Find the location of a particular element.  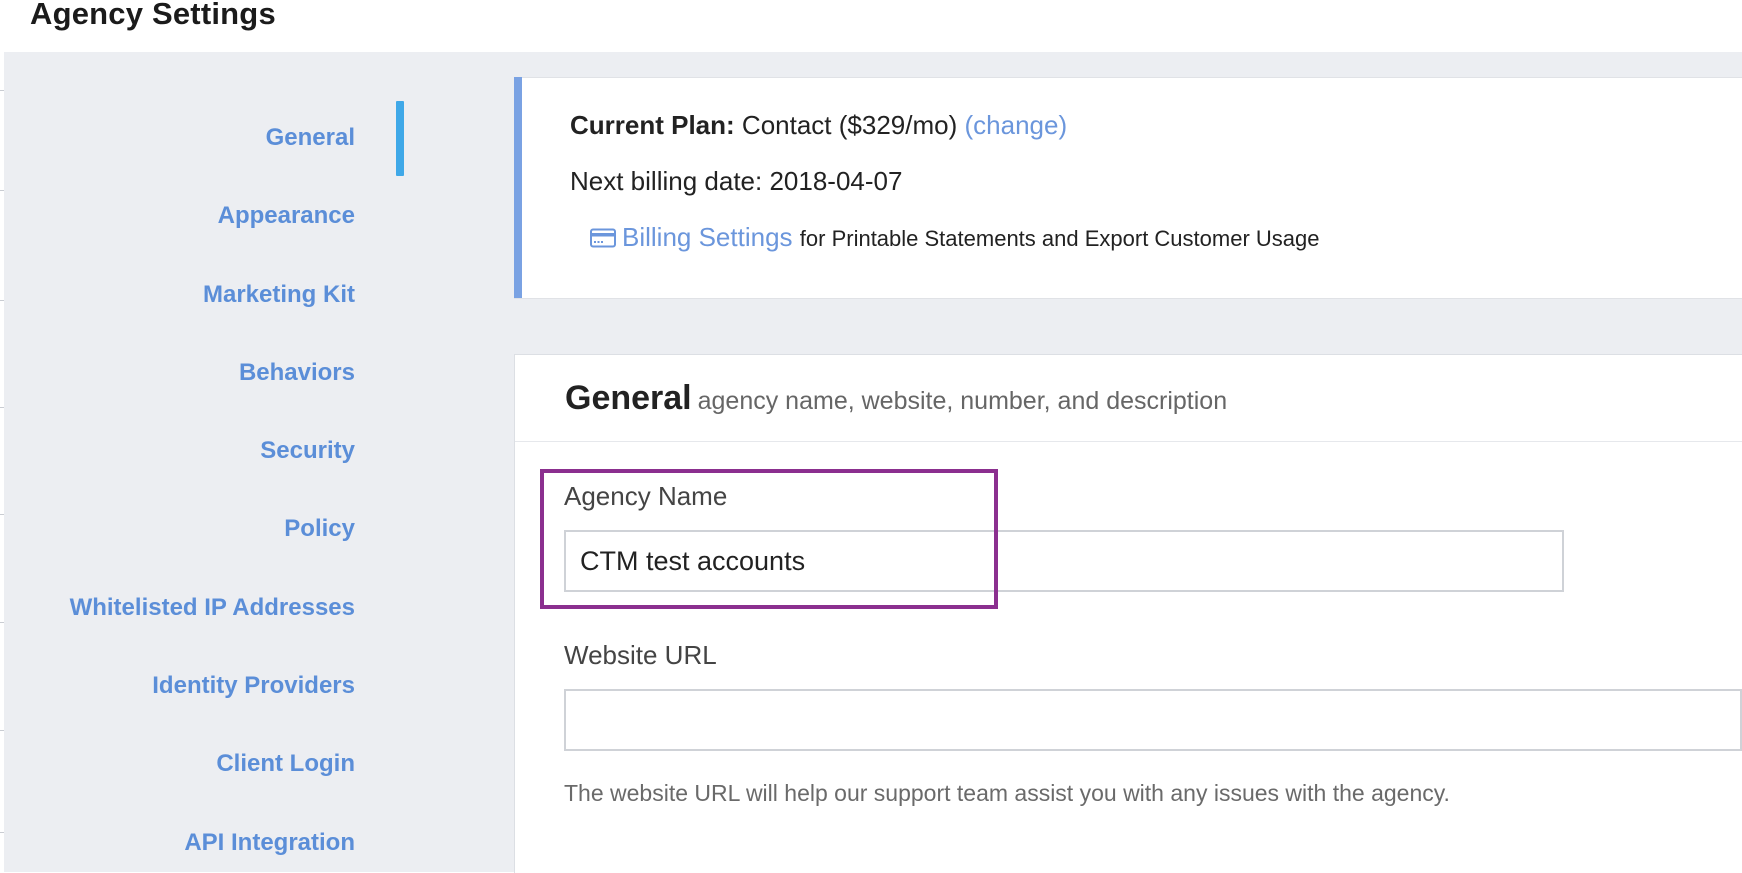

current-plan: Current Plan: Contact ($329/mo) (change) is located at coordinates (818, 125).